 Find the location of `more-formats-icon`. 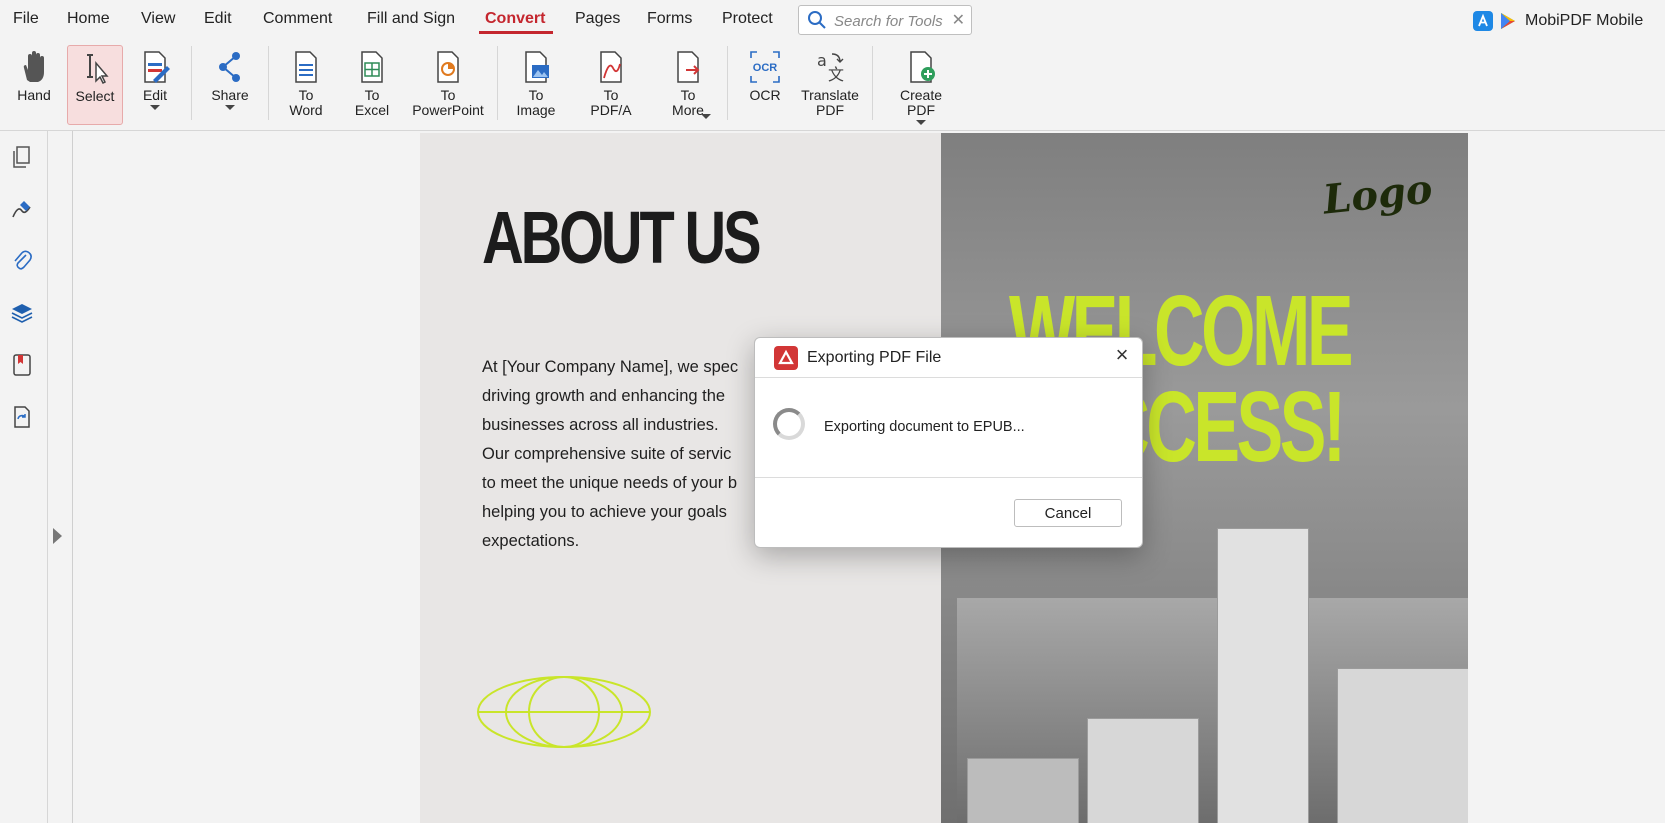

more-formats-icon is located at coordinates (688, 67).